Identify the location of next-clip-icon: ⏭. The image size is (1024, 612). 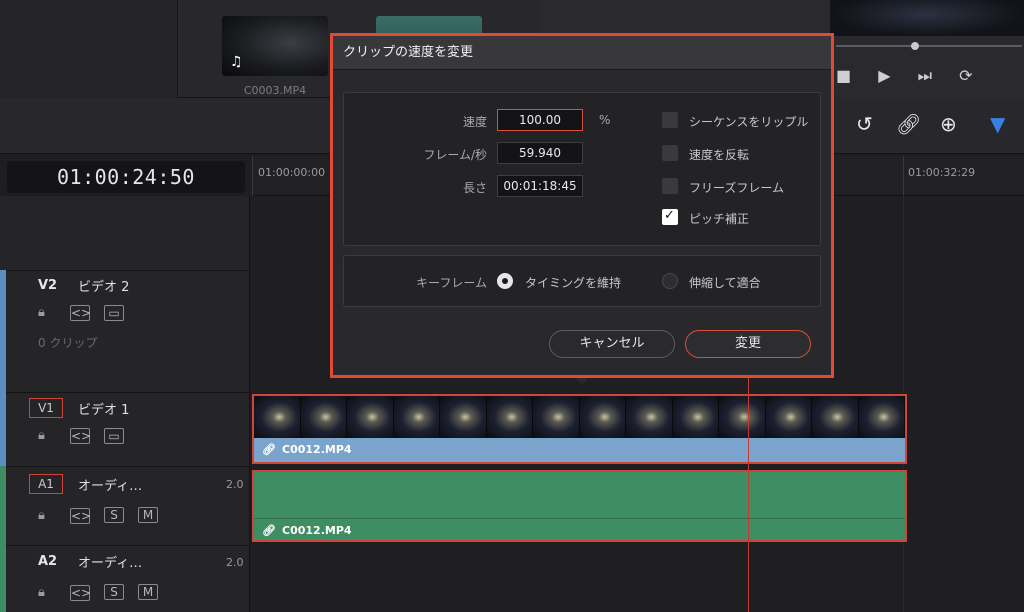
(925, 76).